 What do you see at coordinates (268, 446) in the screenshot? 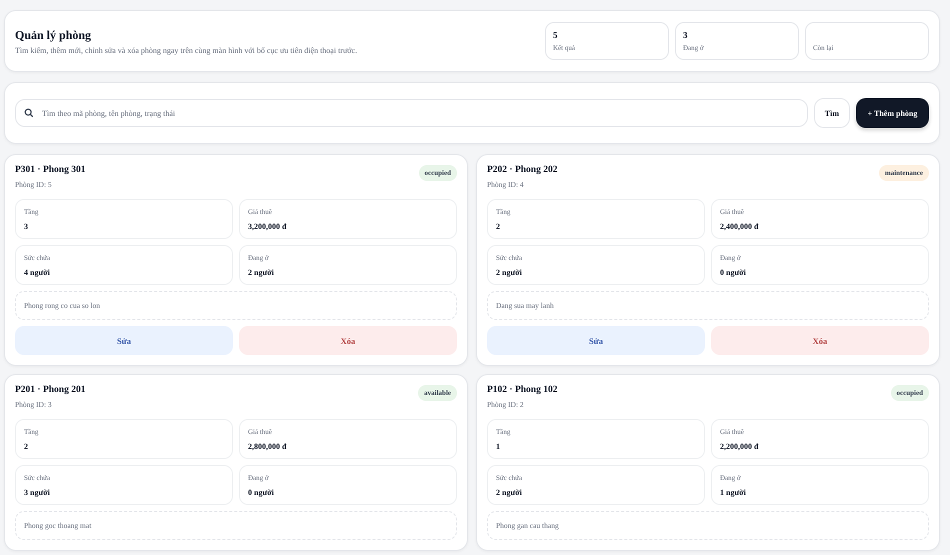
I see `info-value: 2,800,000 đ` at bounding box center [268, 446].